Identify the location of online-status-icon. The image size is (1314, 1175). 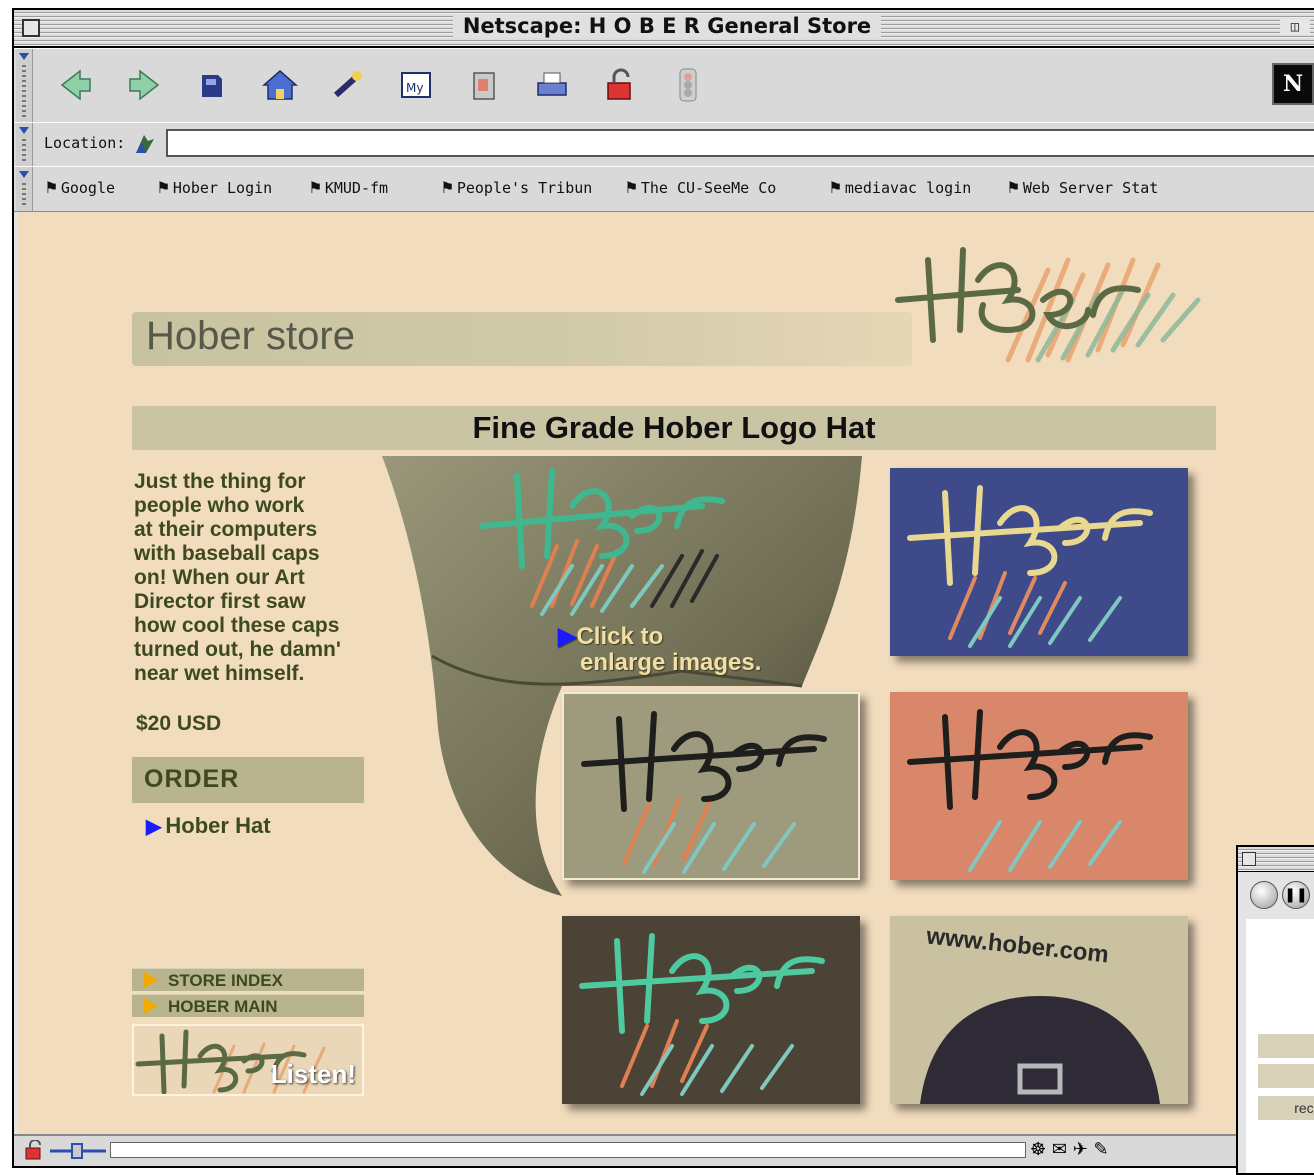
(78, 1153).